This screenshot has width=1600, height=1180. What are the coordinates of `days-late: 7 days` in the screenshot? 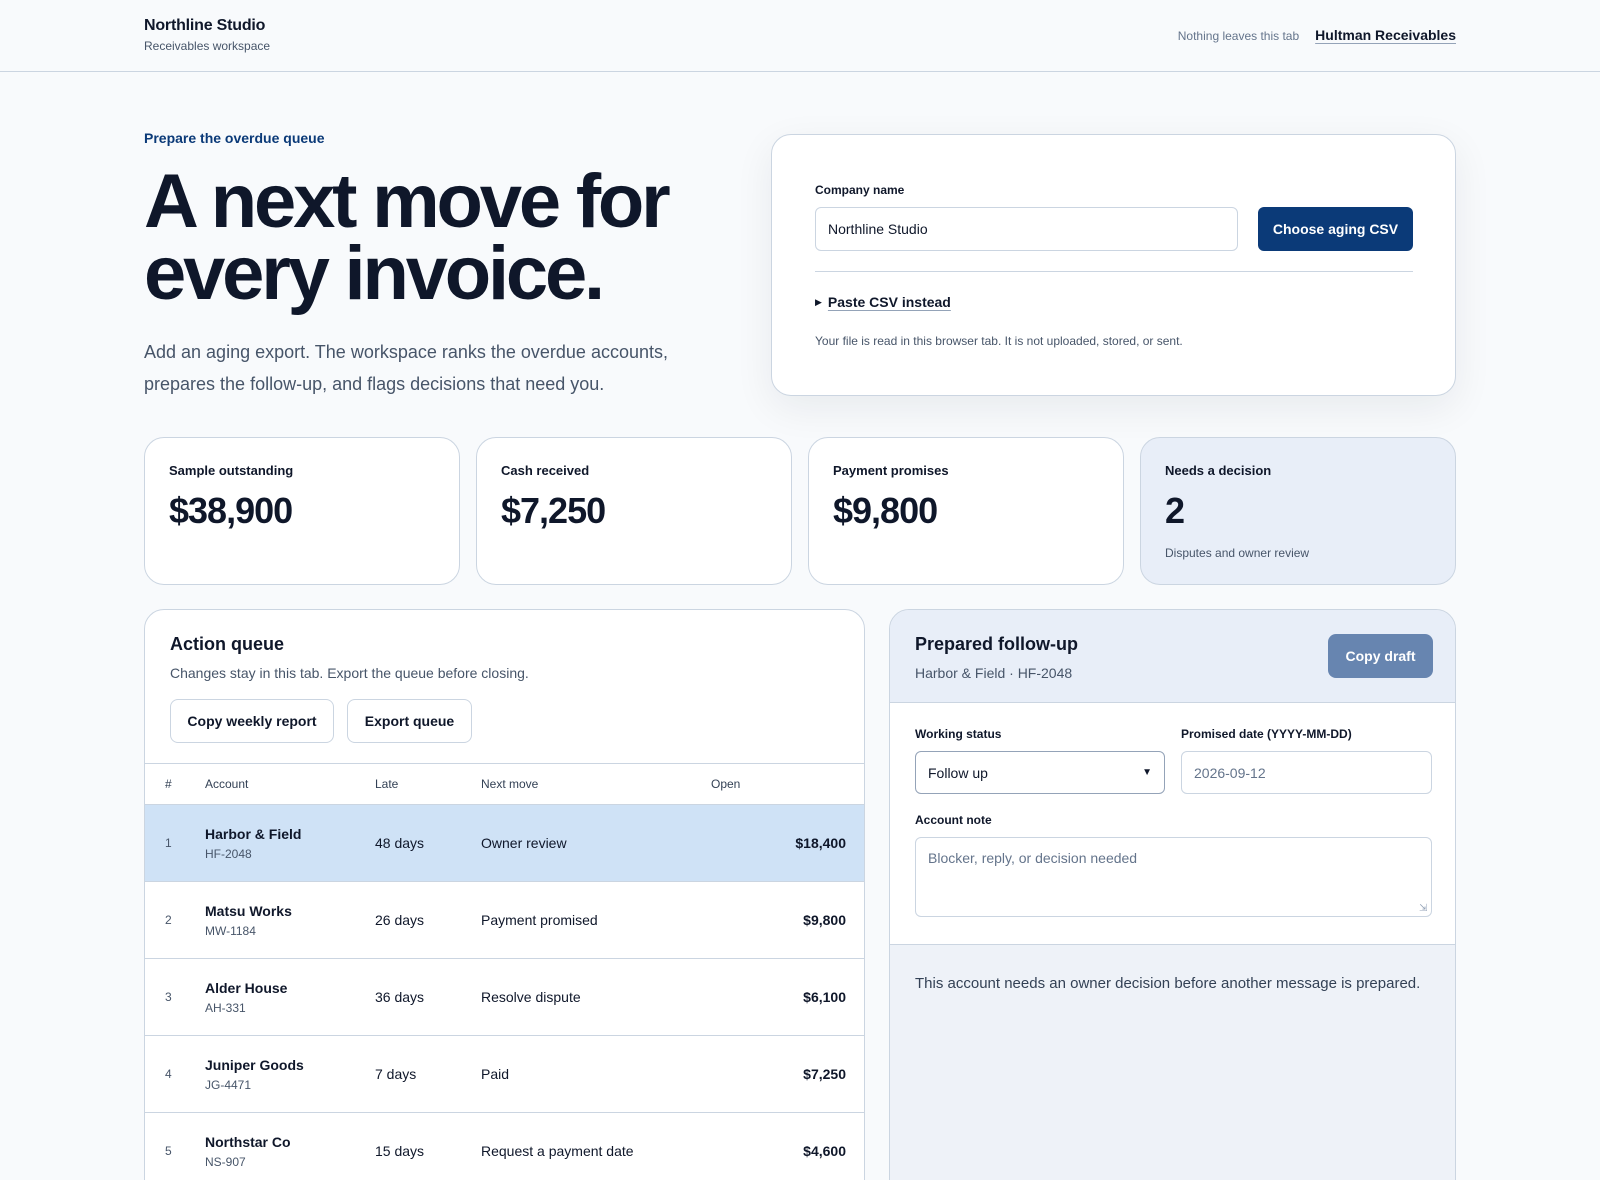 It's located at (428, 1074).